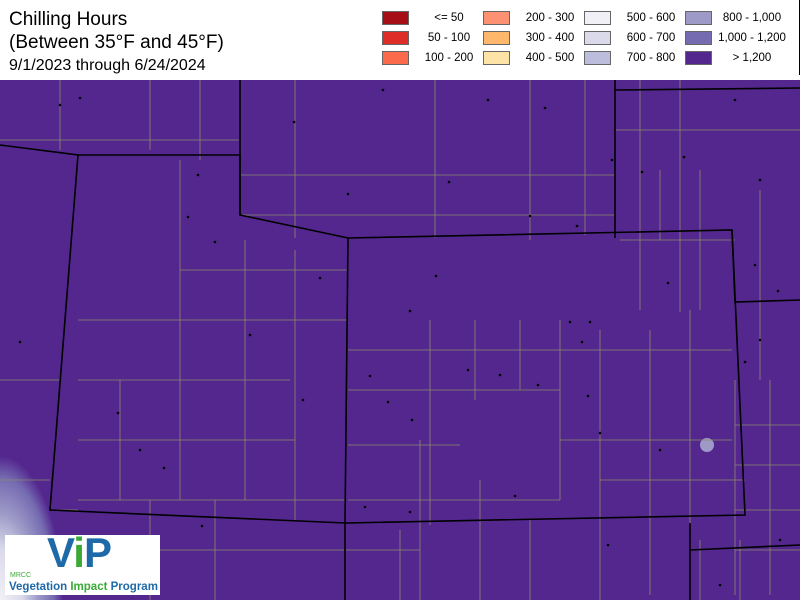 This screenshot has width=800, height=600. I want to click on logo-org: MRCC, so click(20, 575).